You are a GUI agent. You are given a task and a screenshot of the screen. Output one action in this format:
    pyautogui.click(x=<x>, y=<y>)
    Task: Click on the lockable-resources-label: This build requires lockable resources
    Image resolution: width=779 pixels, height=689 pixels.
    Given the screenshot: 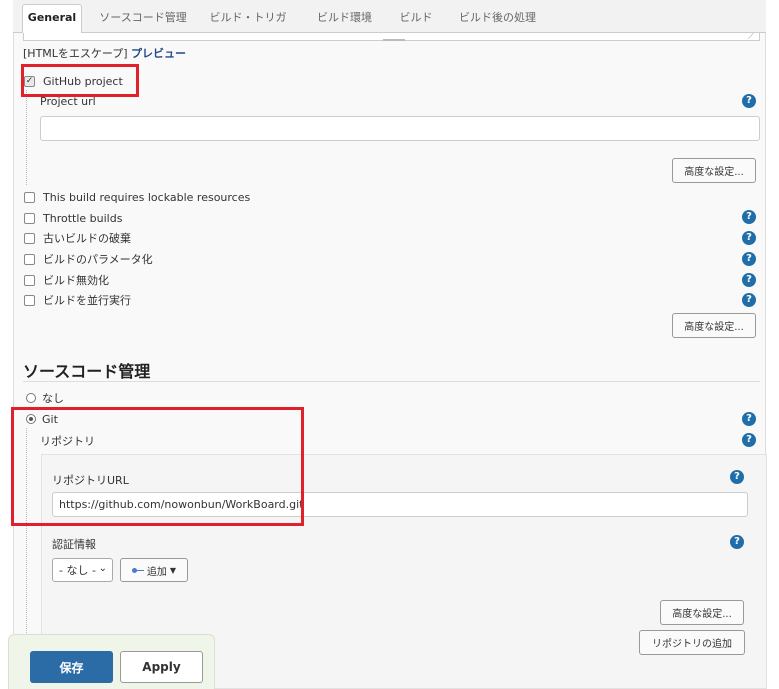 What is the action you would take?
    pyautogui.click(x=147, y=197)
    